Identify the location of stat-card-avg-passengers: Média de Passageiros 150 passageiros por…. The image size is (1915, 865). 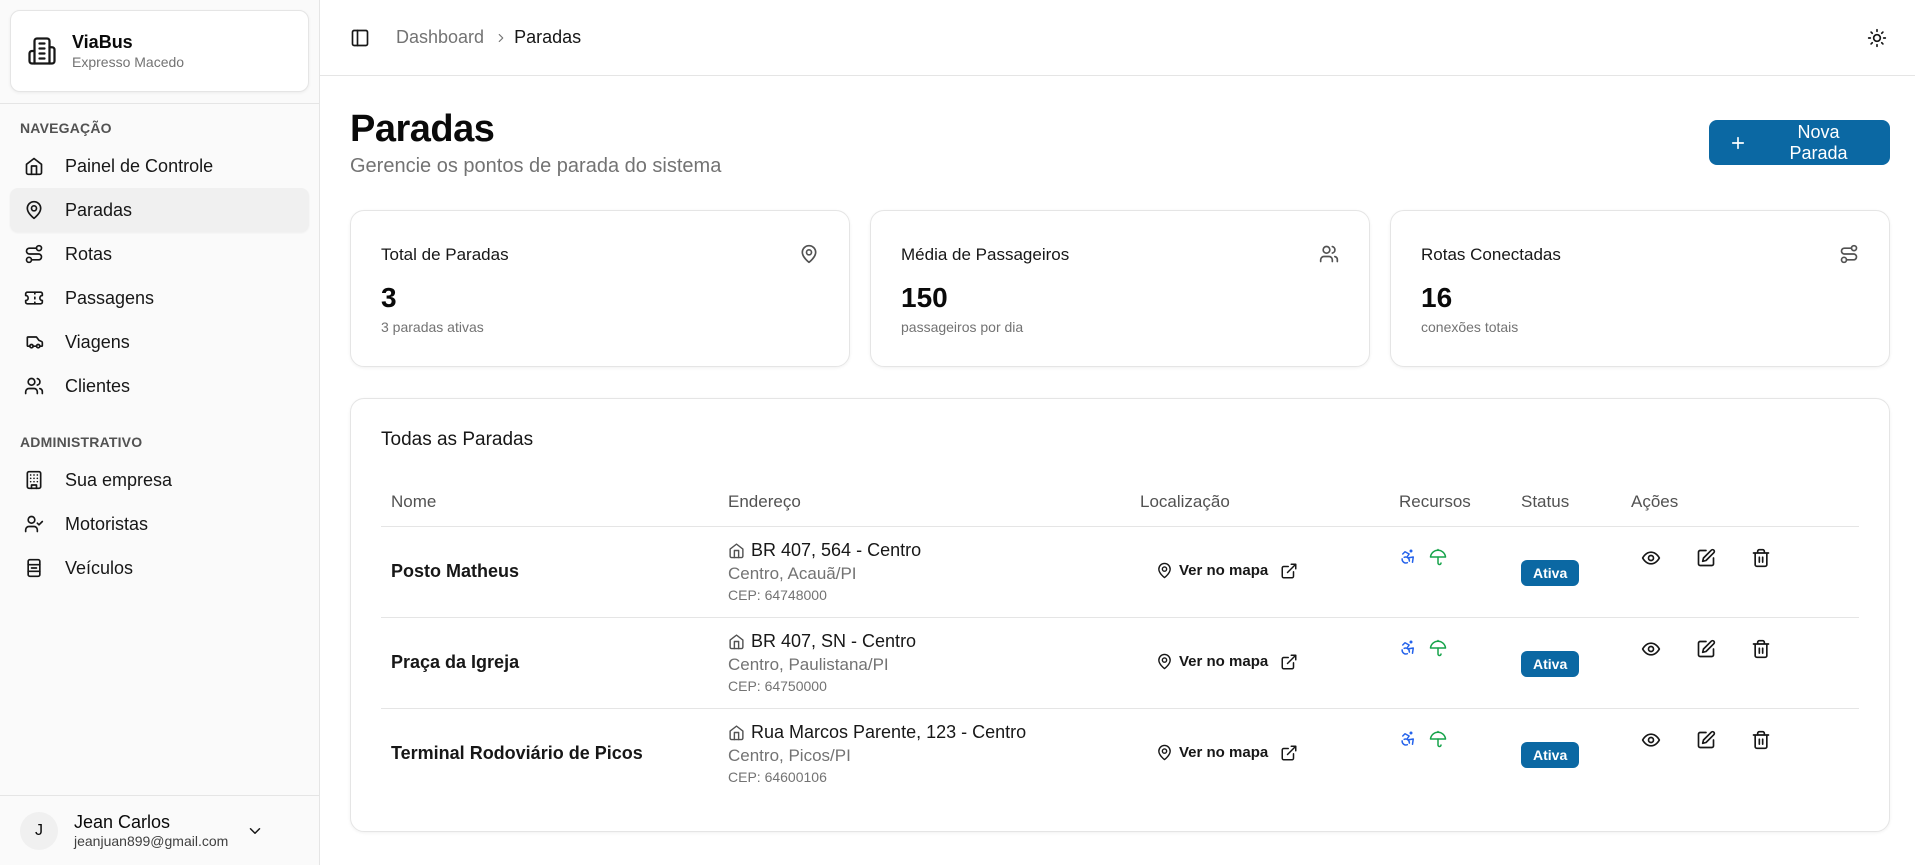
(1120, 288).